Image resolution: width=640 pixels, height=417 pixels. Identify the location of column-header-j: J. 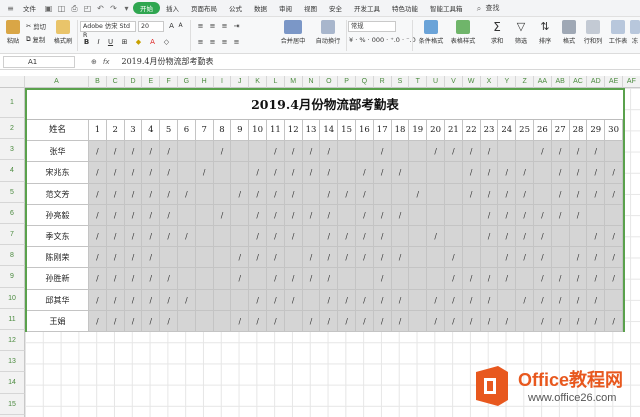
(240, 82).